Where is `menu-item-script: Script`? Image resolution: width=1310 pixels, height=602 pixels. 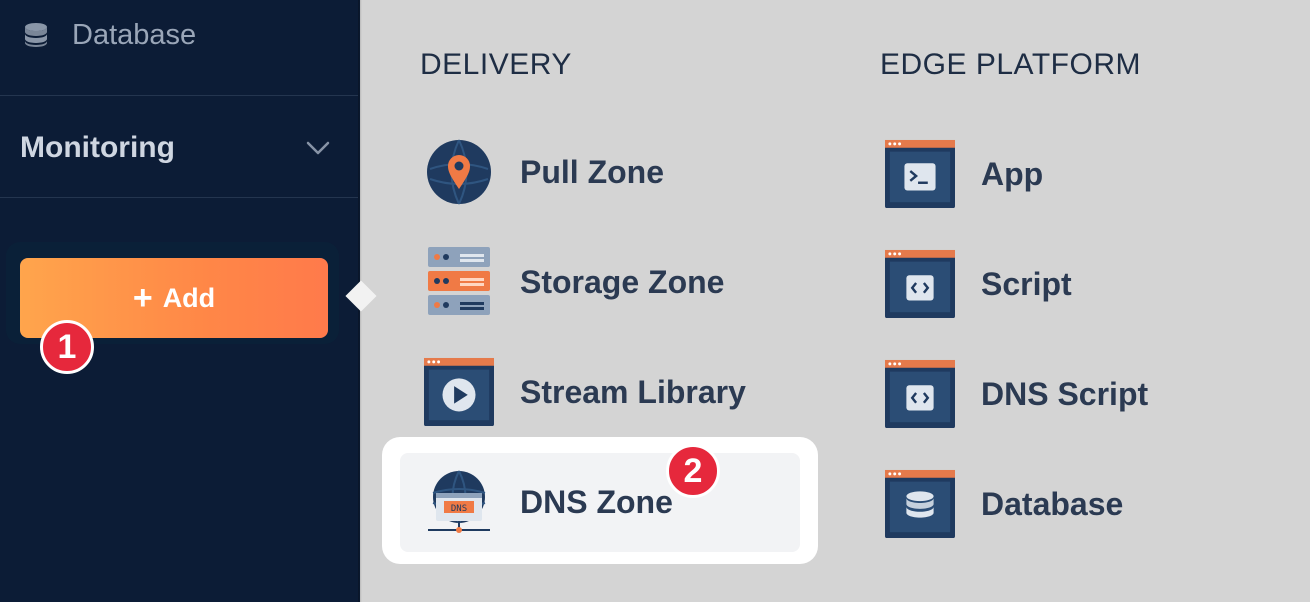
menu-item-script: Script is located at coordinates (978, 284).